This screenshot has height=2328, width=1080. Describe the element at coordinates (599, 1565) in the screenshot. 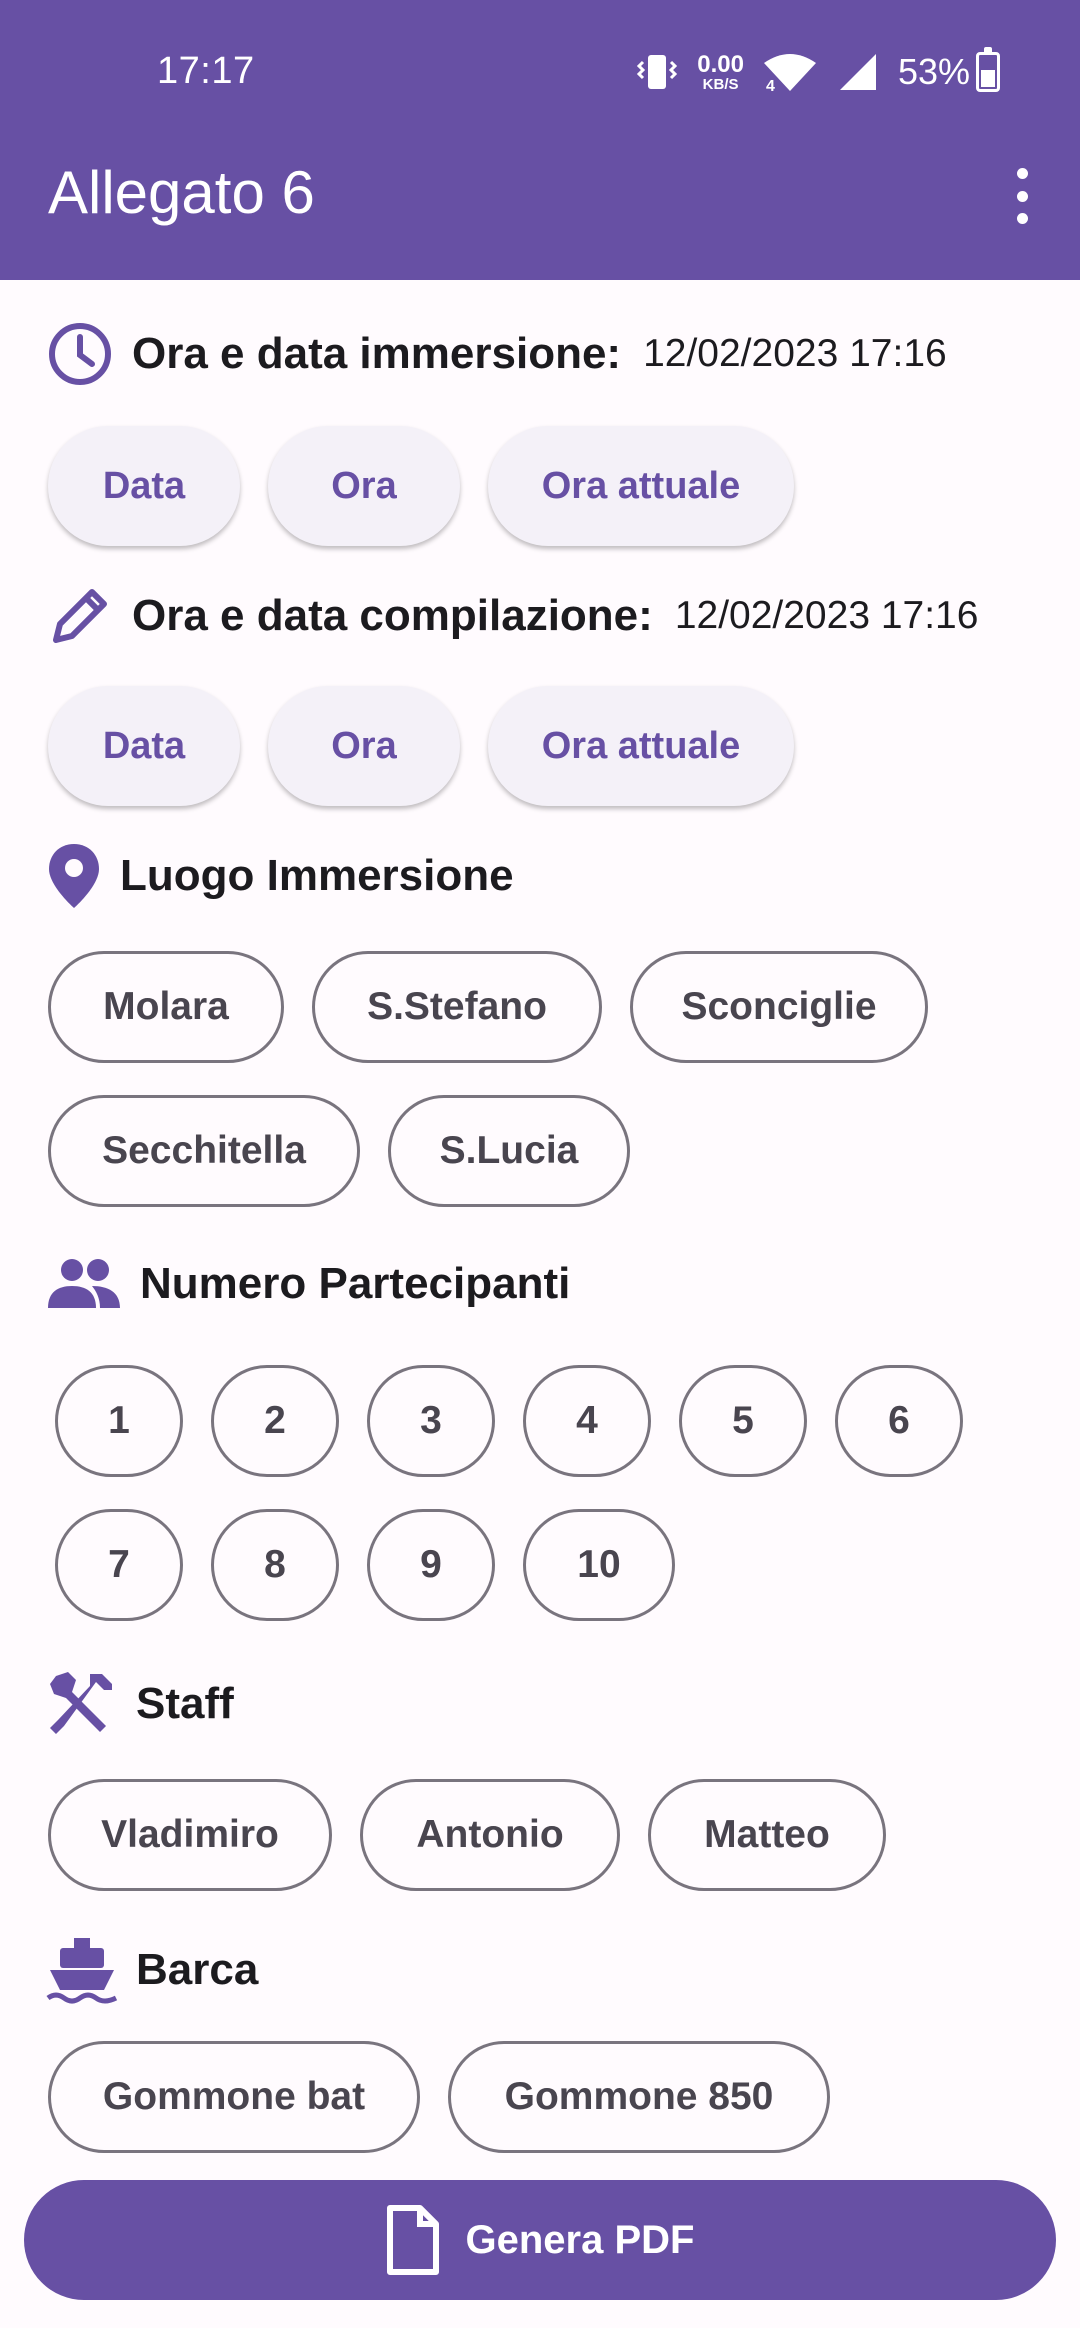

I see `participants-chip-10: 10` at that location.